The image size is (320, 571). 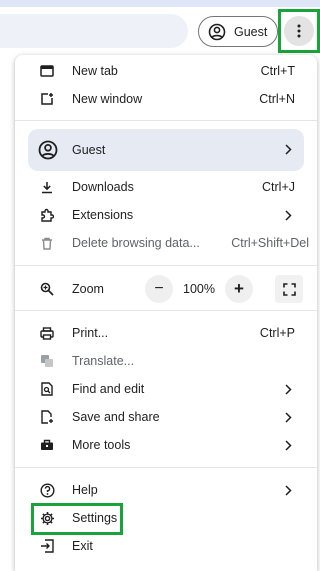 I want to click on puzzle-icon, so click(x=47, y=215).